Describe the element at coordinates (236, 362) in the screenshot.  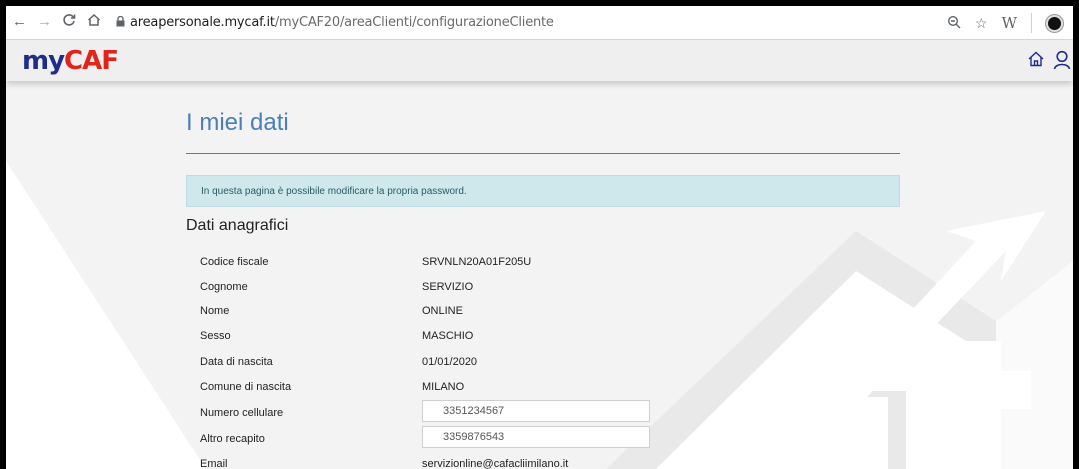
I see `label-data-nascita: Data di nascita` at that location.